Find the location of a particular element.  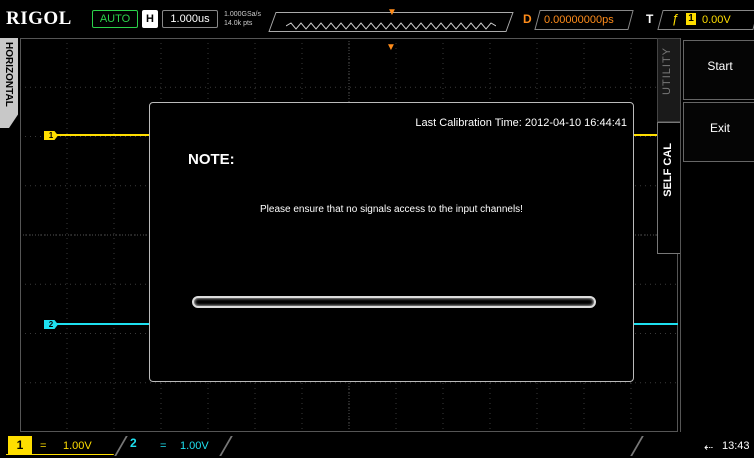

memory-overview-waveform is located at coordinates (391, 26).